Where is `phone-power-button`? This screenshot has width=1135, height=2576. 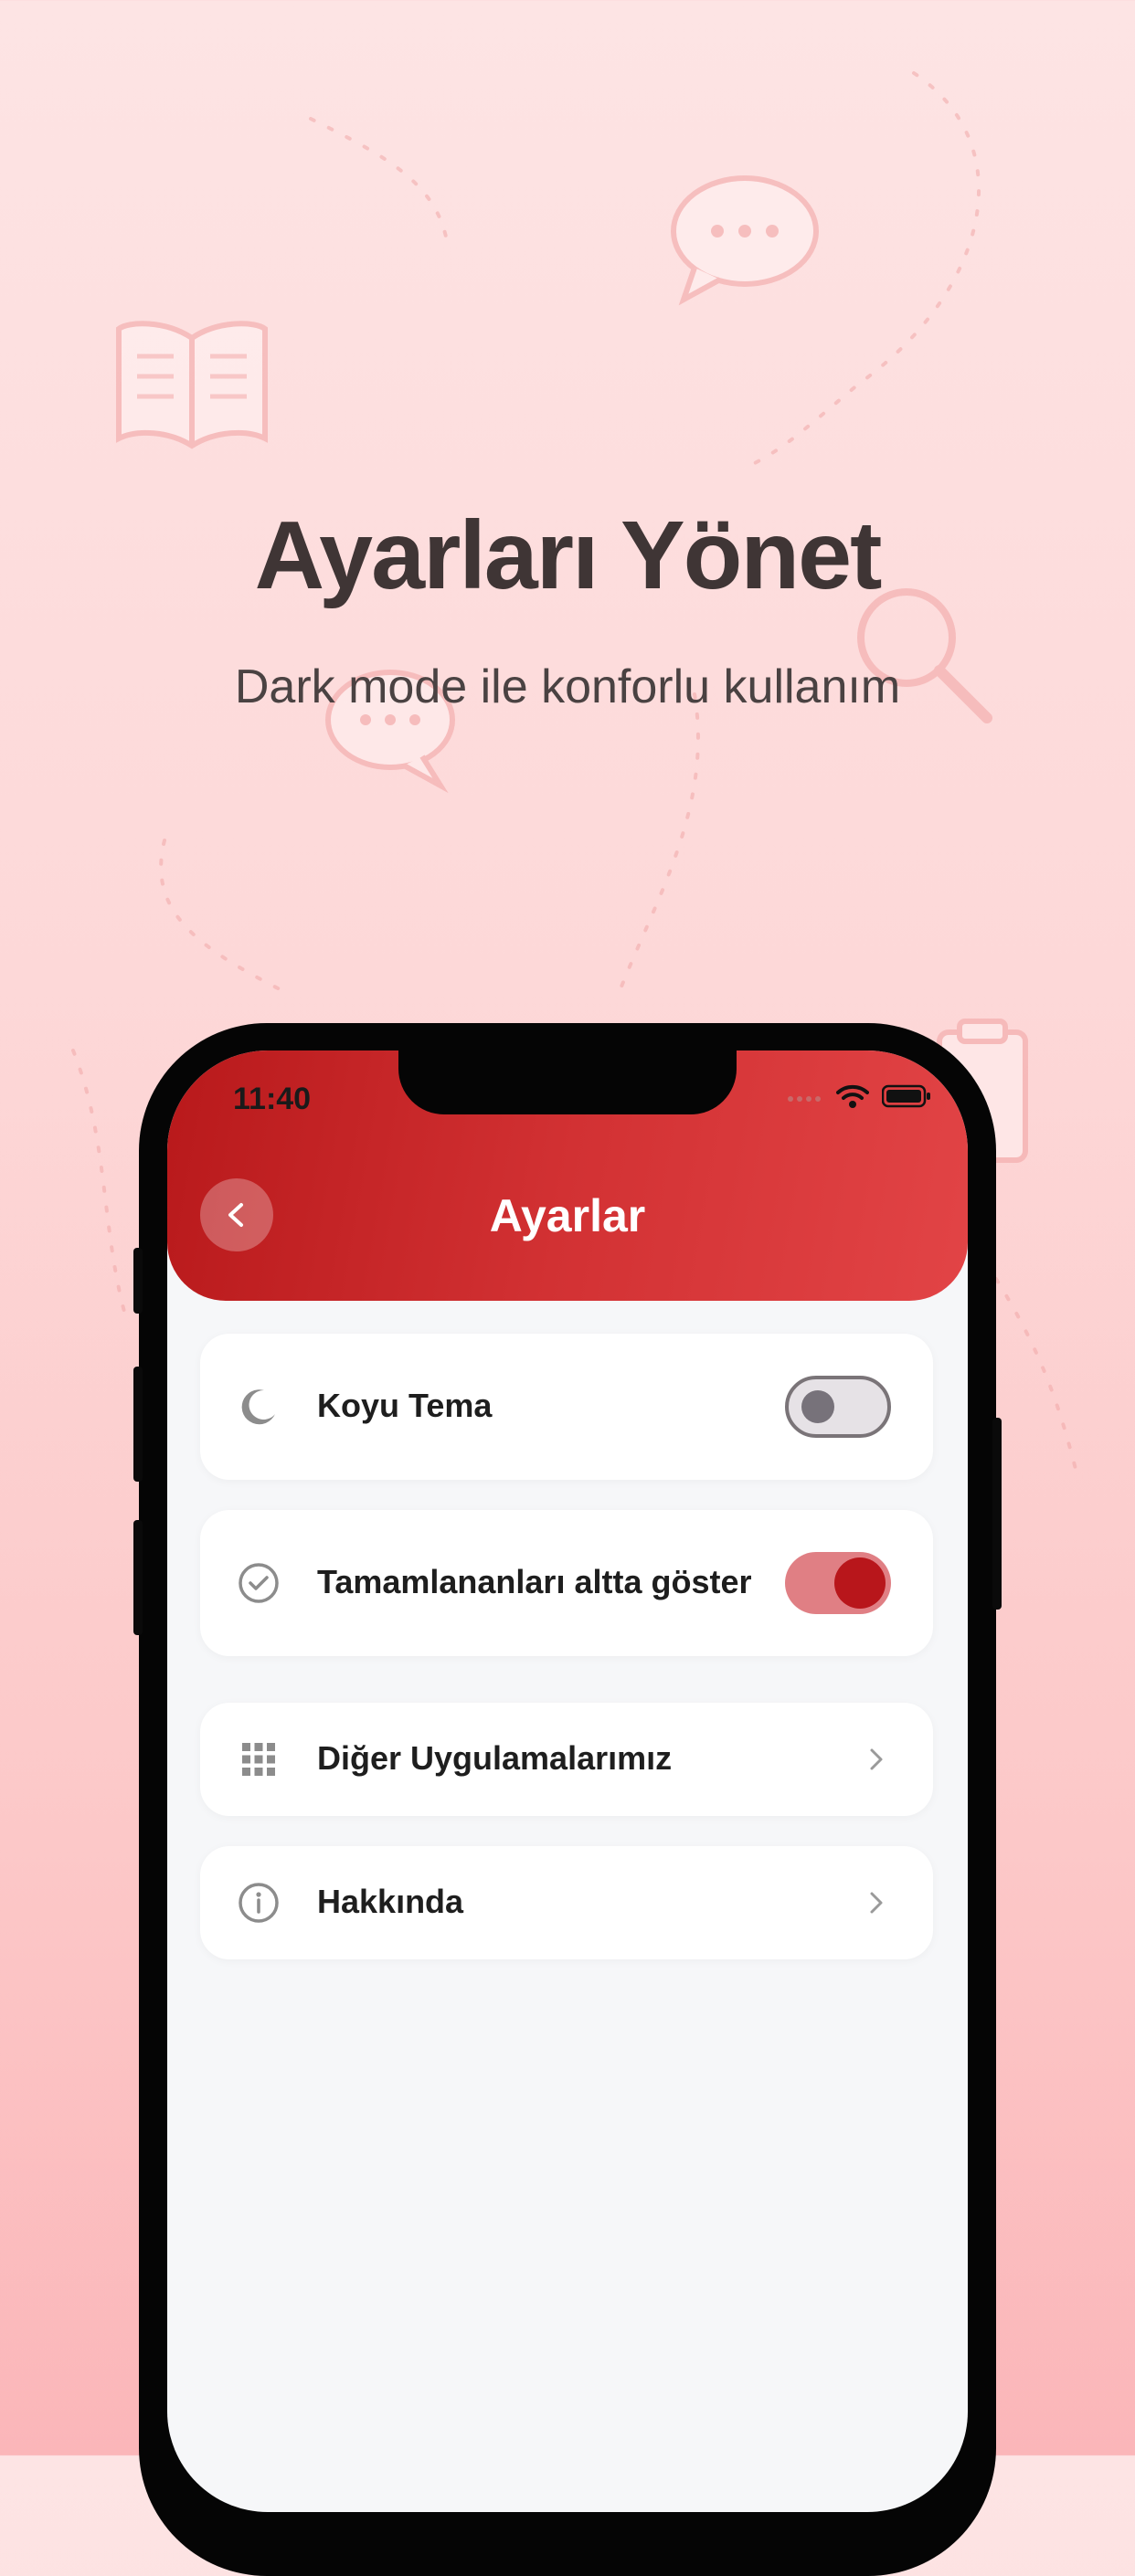 phone-power-button is located at coordinates (997, 1514).